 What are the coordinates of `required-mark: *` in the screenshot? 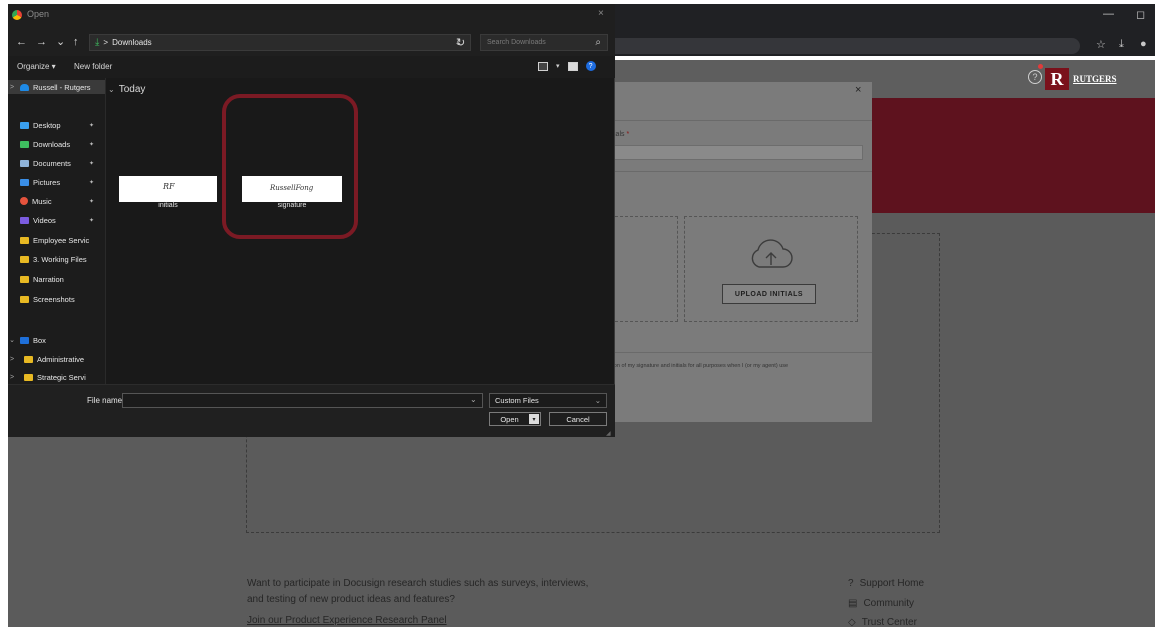 It's located at (628, 134).